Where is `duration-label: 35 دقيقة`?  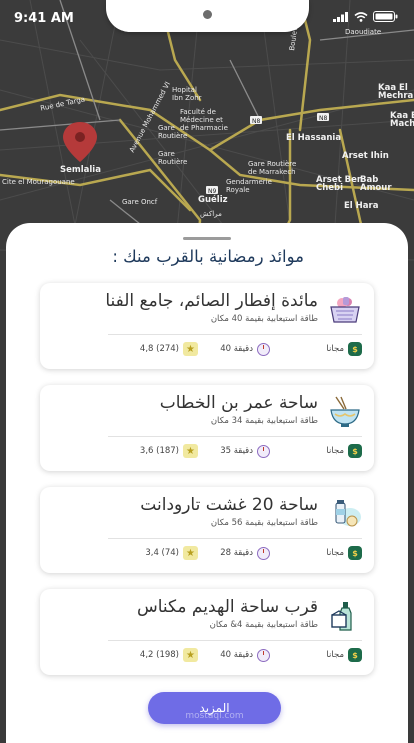
duration-label: 35 دقيقة is located at coordinates (236, 451).